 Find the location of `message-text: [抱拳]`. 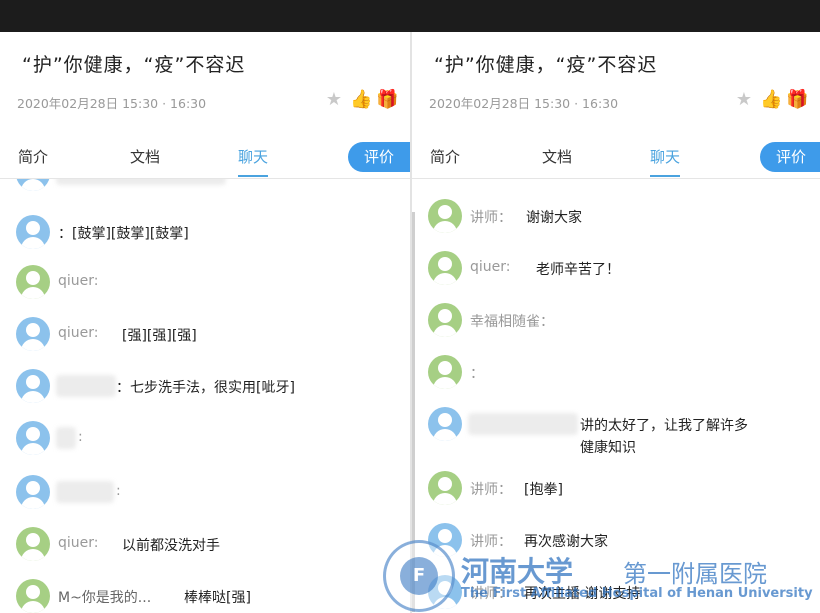

message-text: [抱拳] is located at coordinates (543, 490).